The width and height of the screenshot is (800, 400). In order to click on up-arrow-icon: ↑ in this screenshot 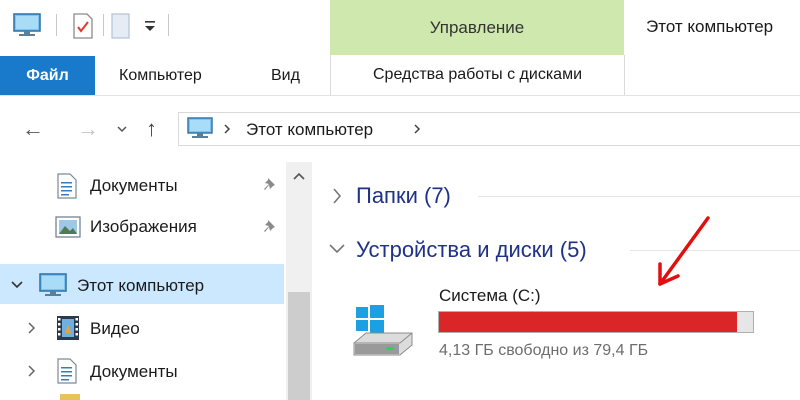, I will do `click(151, 129)`.